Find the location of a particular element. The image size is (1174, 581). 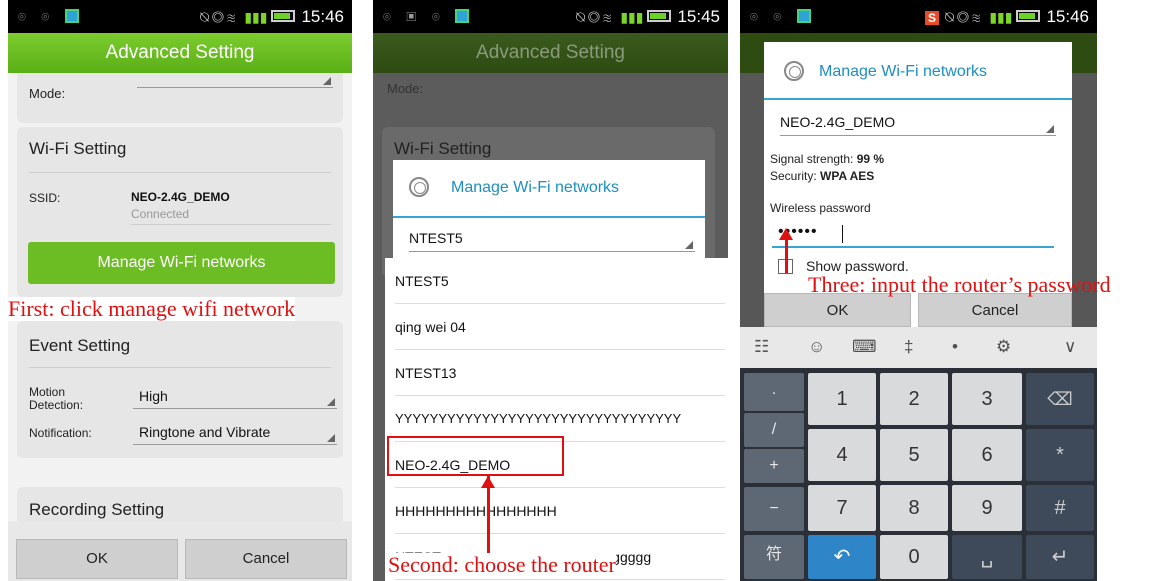

key-slash: / is located at coordinates (774, 430).